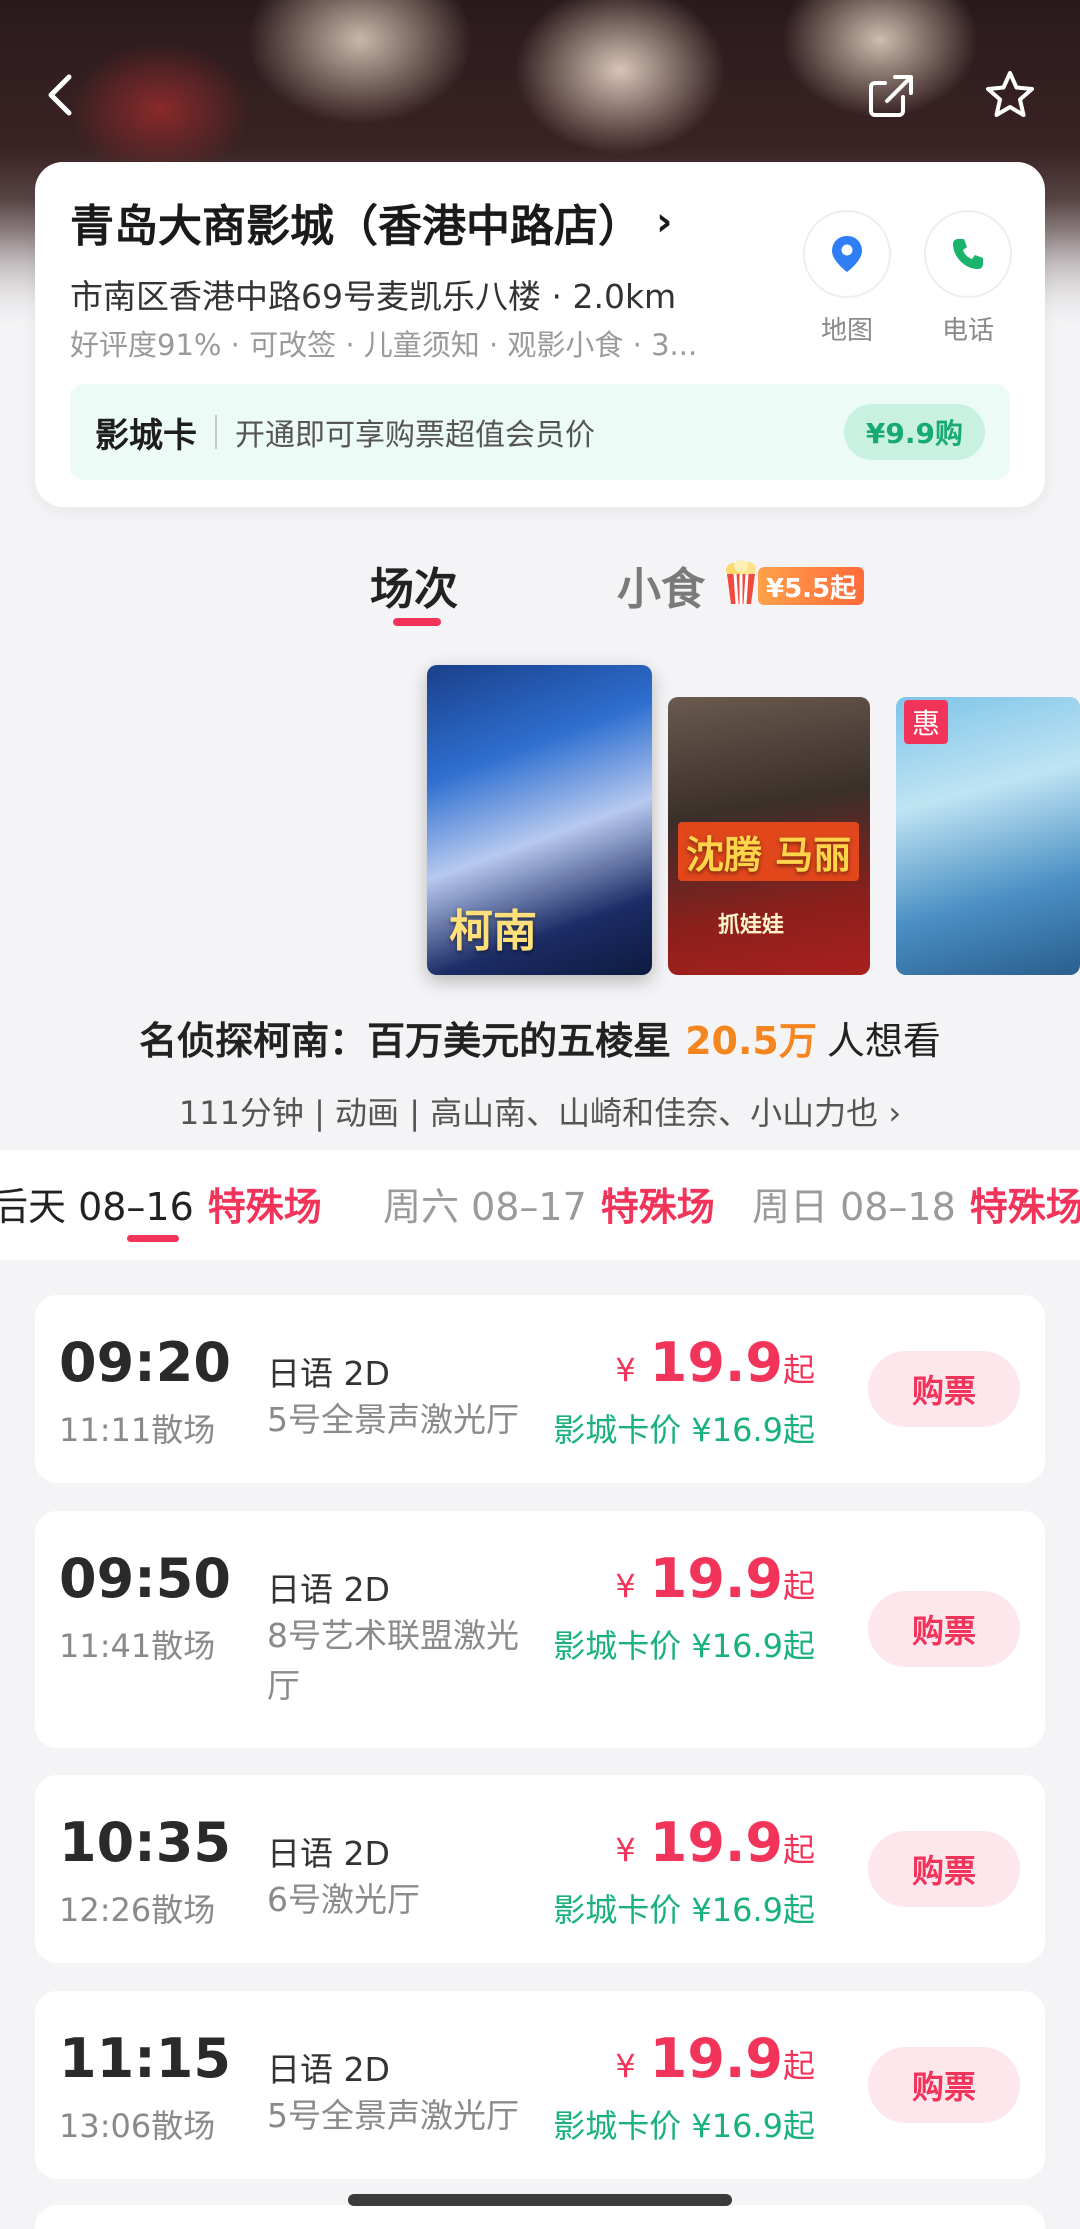 The height and width of the screenshot is (2229, 1080). What do you see at coordinates (137, 2126) in the screenshot?
I see `end-time: 13:06散场` at bounding box center [137, 2126].